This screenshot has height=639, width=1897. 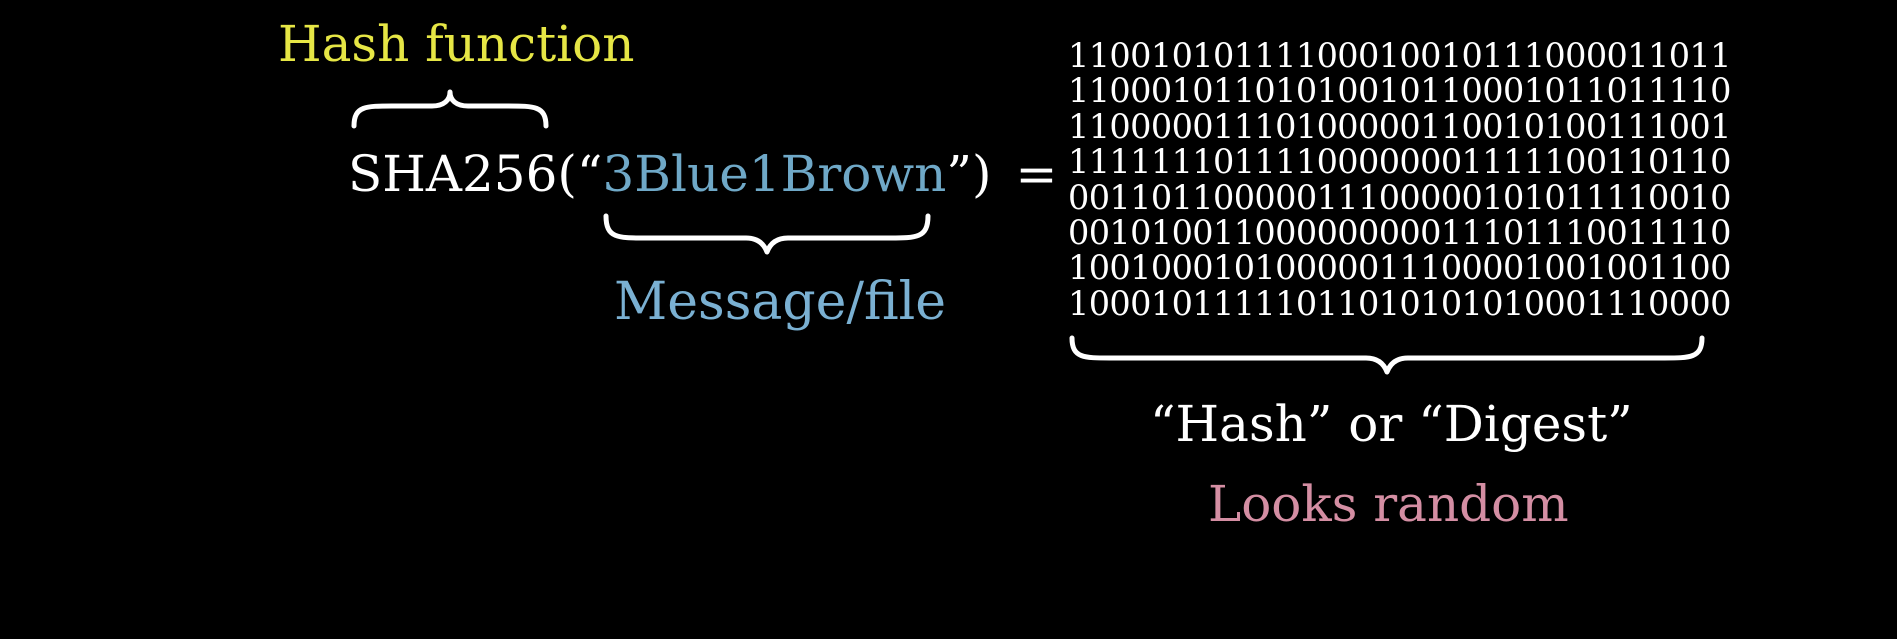 I want to click on hash-or-digest-label: “Hash” or “Digest”, so click(x=1391, y=424).